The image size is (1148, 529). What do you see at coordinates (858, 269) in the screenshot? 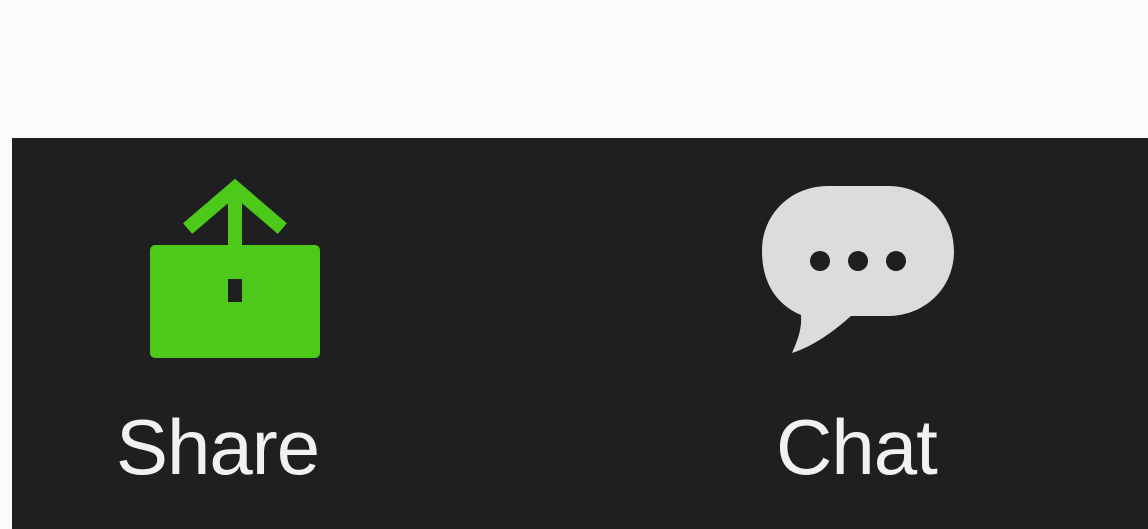
I see `chat-bubble-icon` at bounding box center [858, 269].